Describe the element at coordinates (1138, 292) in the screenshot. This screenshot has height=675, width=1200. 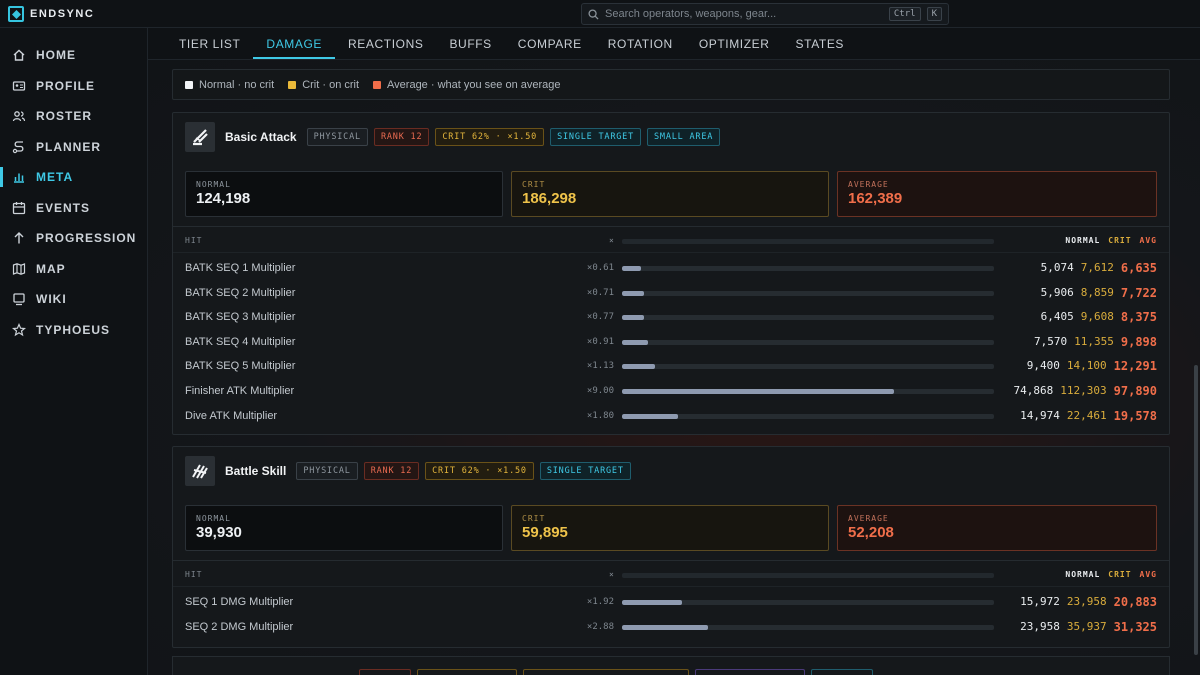
I see `hit-avg-value: 7,722` at that location.